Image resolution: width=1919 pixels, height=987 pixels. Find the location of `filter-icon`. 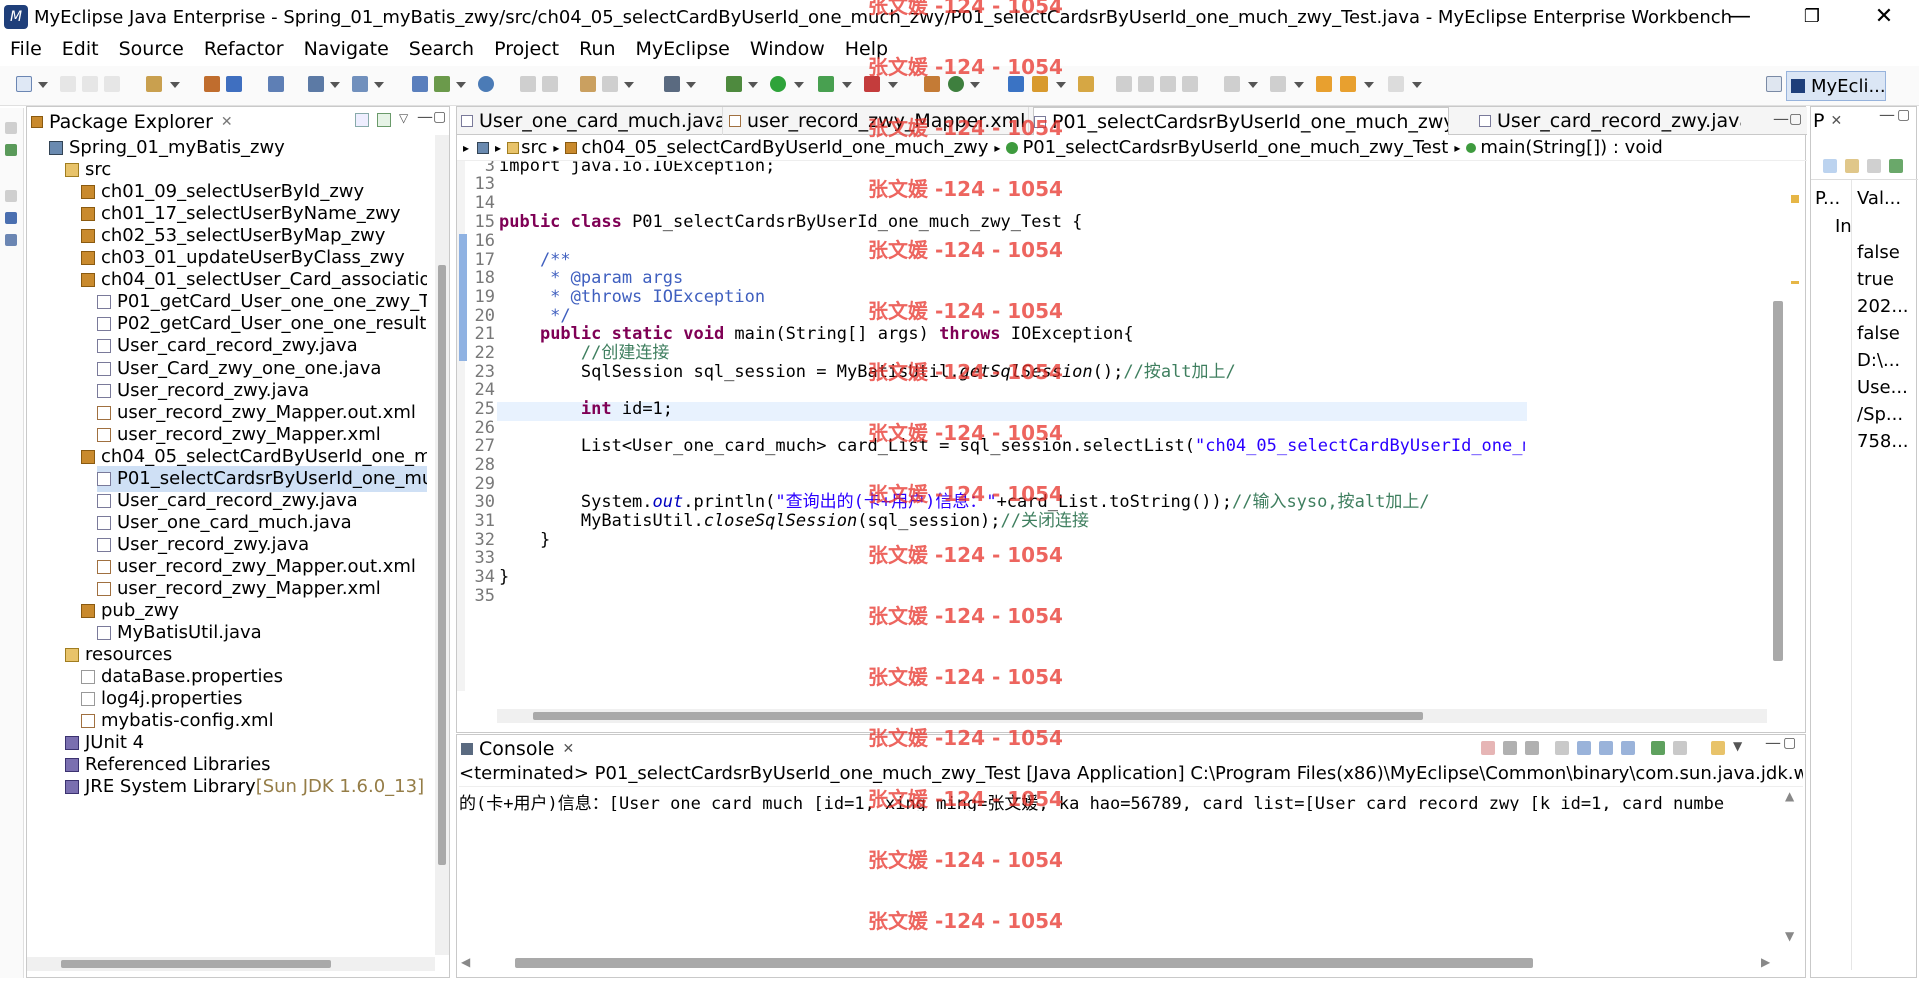

filter-icon is located at coordinates (1852, 166).